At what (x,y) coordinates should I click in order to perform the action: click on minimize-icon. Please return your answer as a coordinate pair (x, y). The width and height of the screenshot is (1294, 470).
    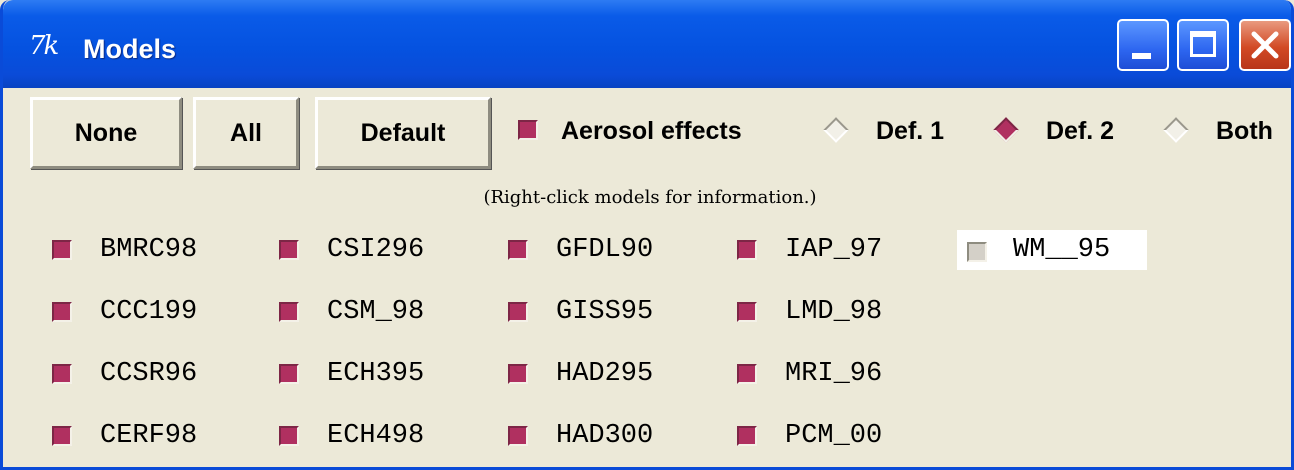
    Looking at the image, I should click on (1141, 56).